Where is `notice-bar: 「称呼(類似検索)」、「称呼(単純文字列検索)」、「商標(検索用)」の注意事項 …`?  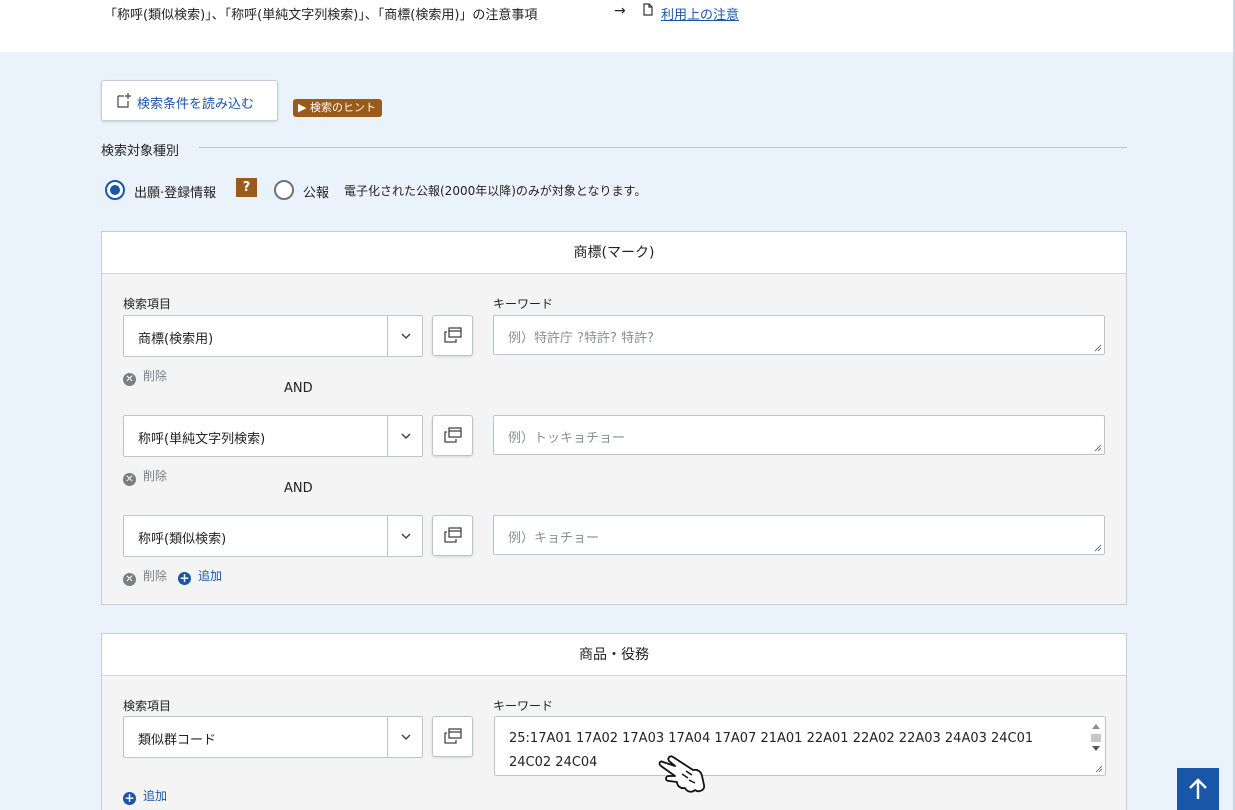 notice-bar: 「称呼(類似検索)」、「称呼(単純文字列検索)」、「商標(検索用)」の注意事項 … is located at coordinates (616, 26).